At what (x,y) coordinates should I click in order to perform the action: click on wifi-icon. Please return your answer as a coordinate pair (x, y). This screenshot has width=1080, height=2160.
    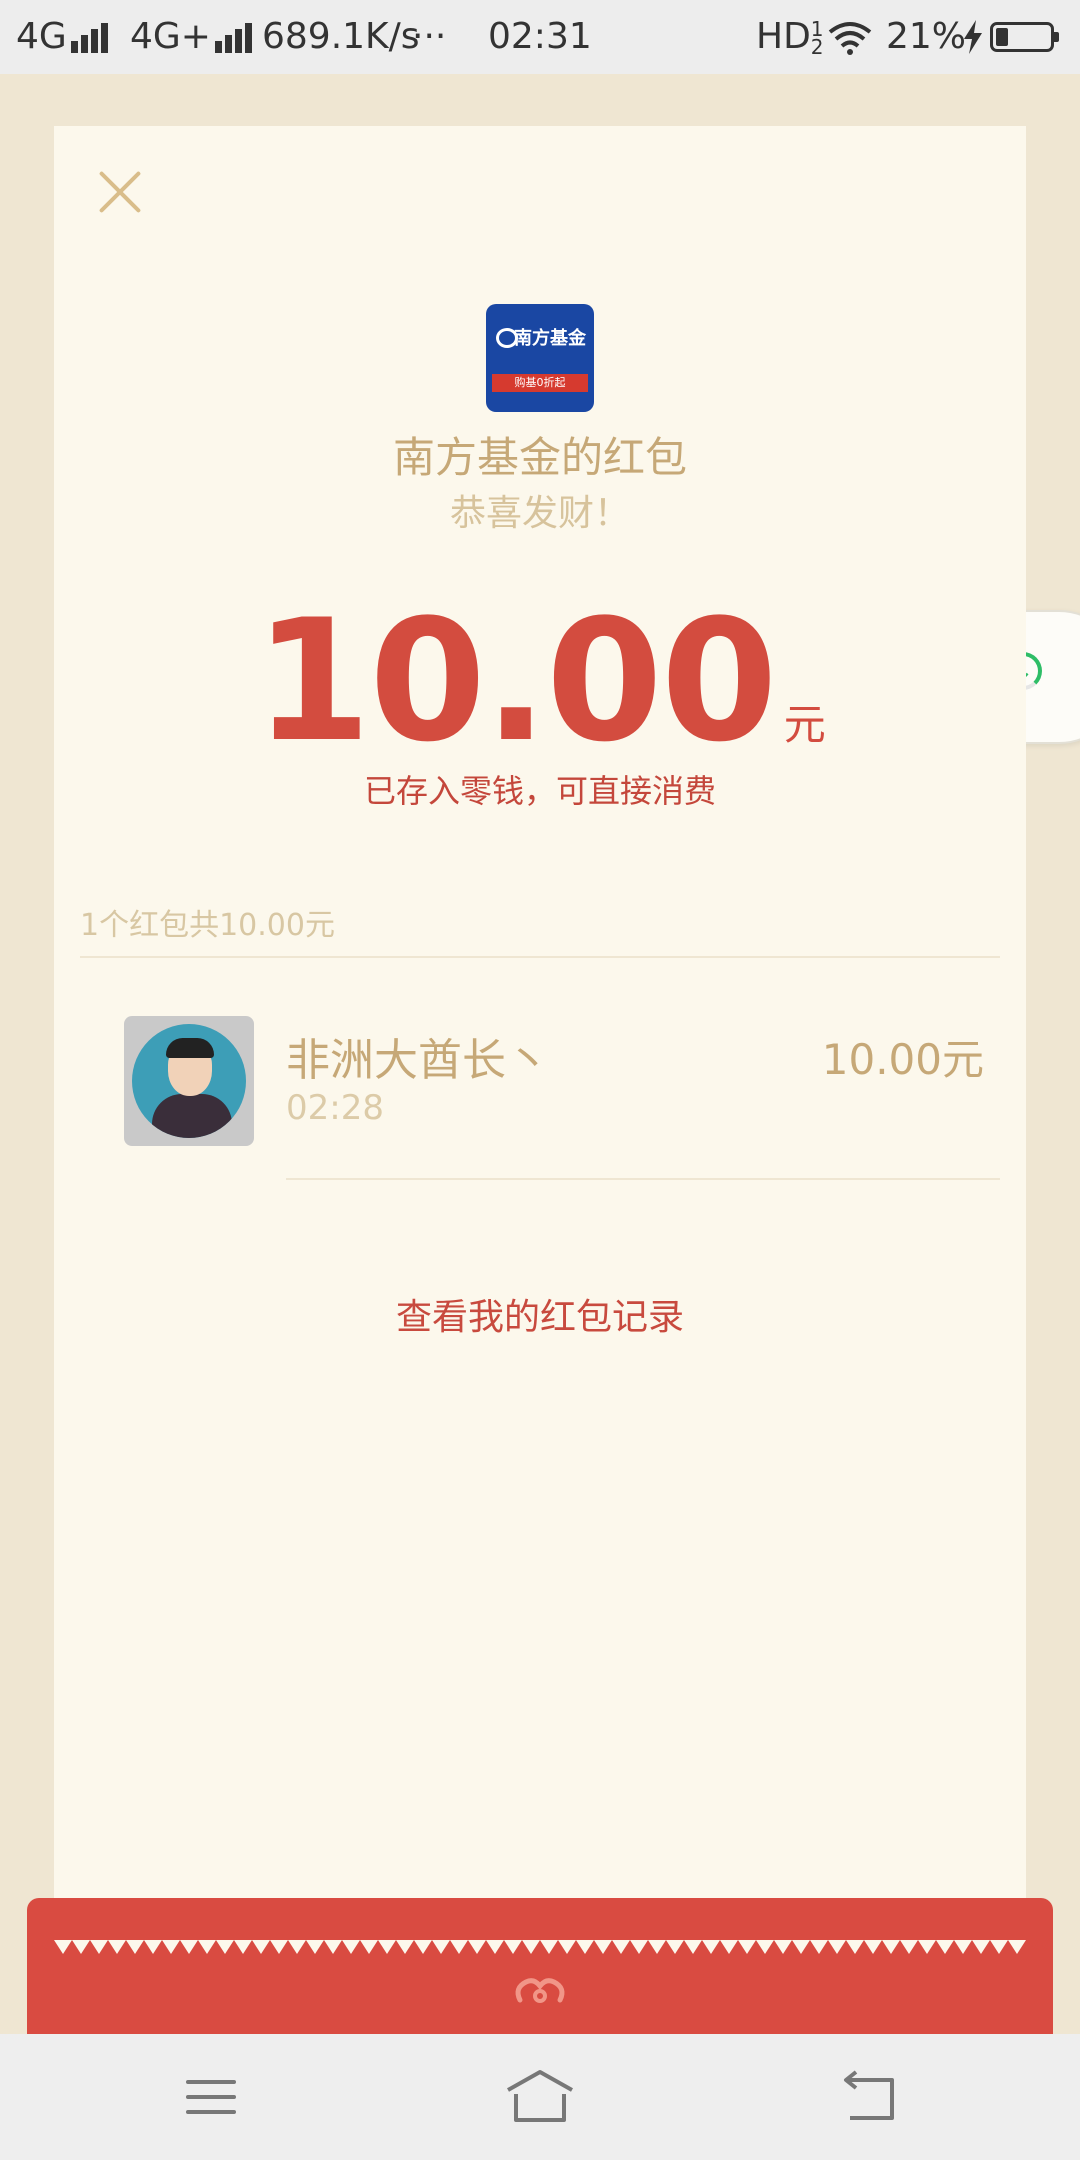
    Looking at the image, I should click on (850, 38).